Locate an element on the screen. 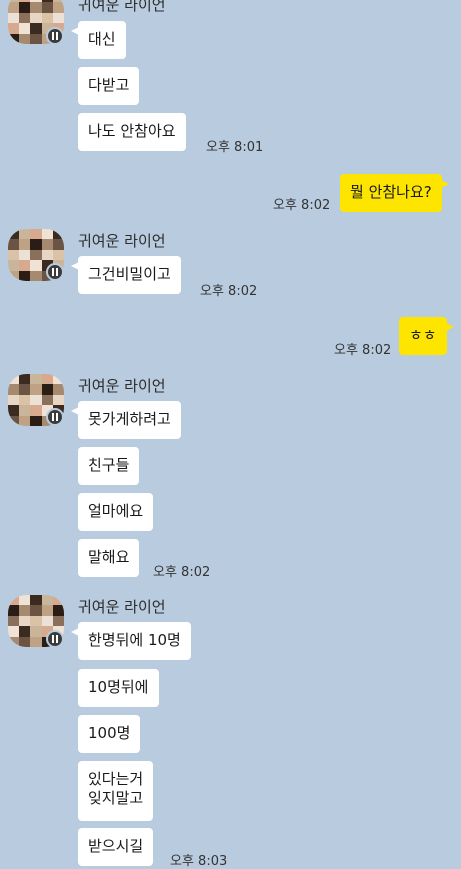 The height and width of the screenshot is (869, 461). message-bubble: 10명뒤에 is located at coordinates (118, 688).